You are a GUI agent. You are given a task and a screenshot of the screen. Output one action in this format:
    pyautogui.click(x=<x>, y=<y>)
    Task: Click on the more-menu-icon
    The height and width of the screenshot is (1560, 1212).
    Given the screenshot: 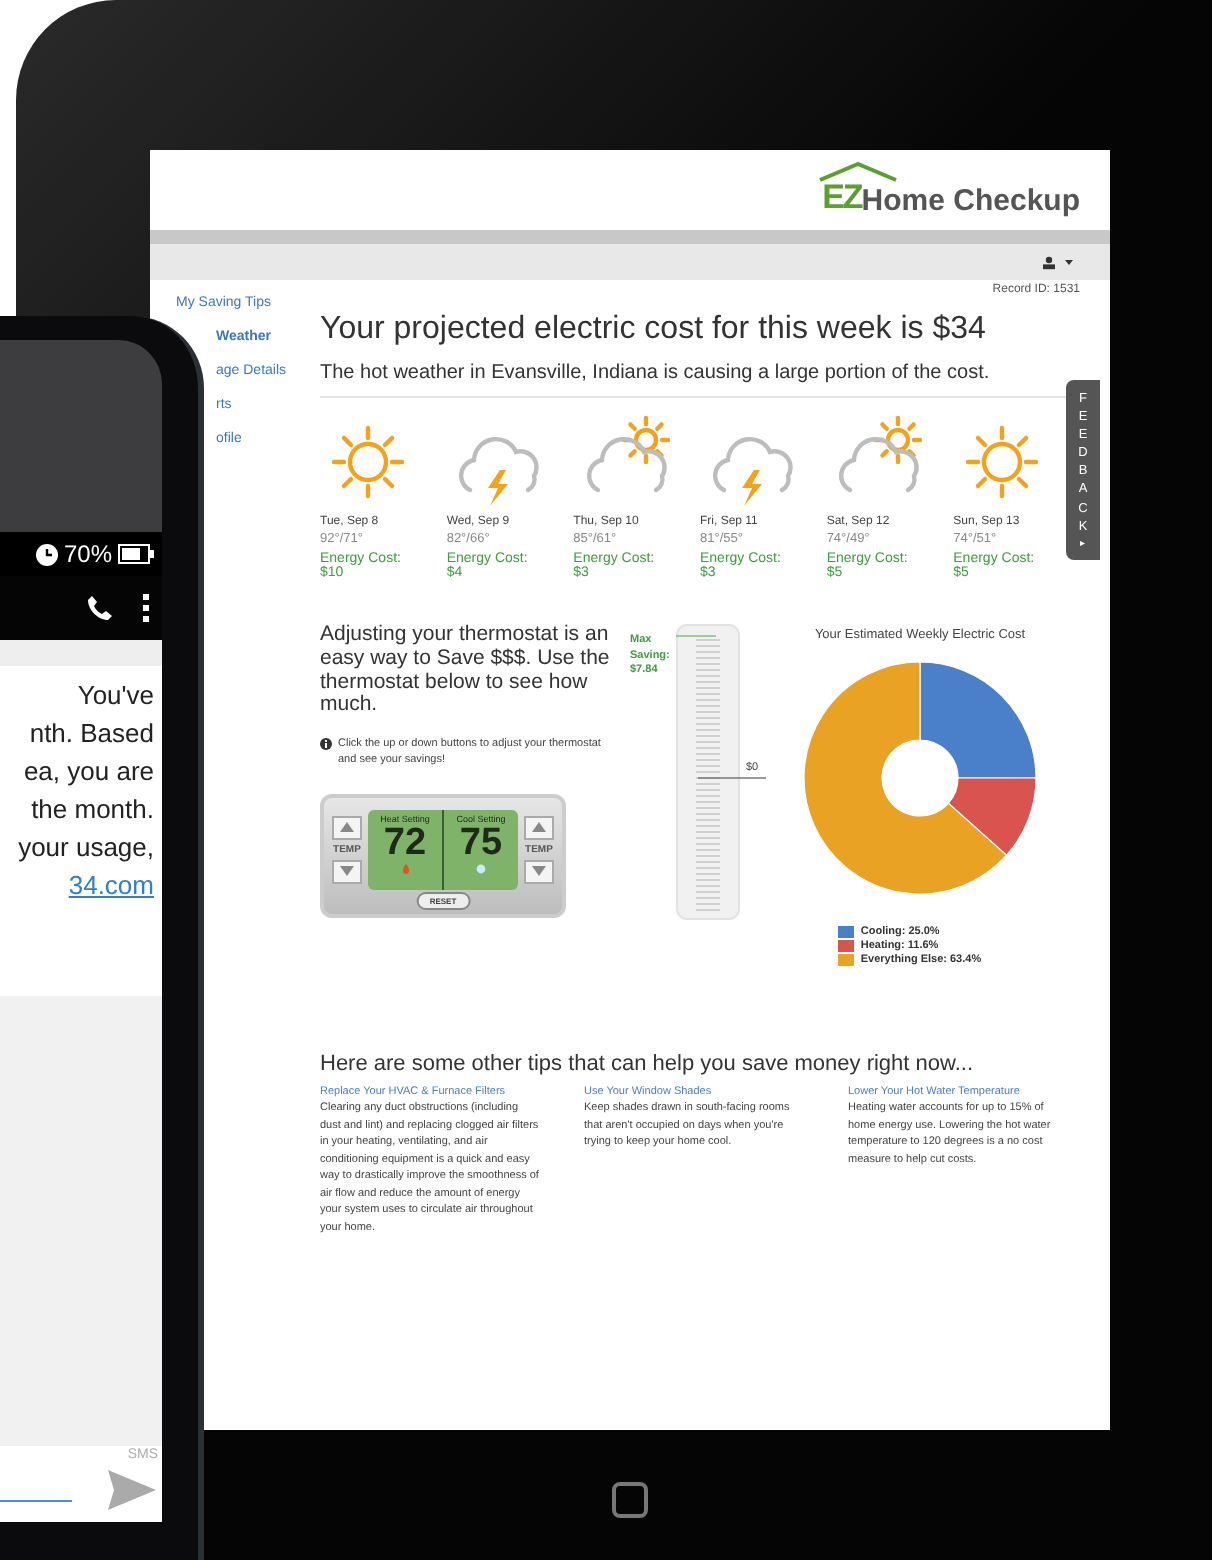 What is the action you would take?
    pyautogui.click(x=146, y=608)
    